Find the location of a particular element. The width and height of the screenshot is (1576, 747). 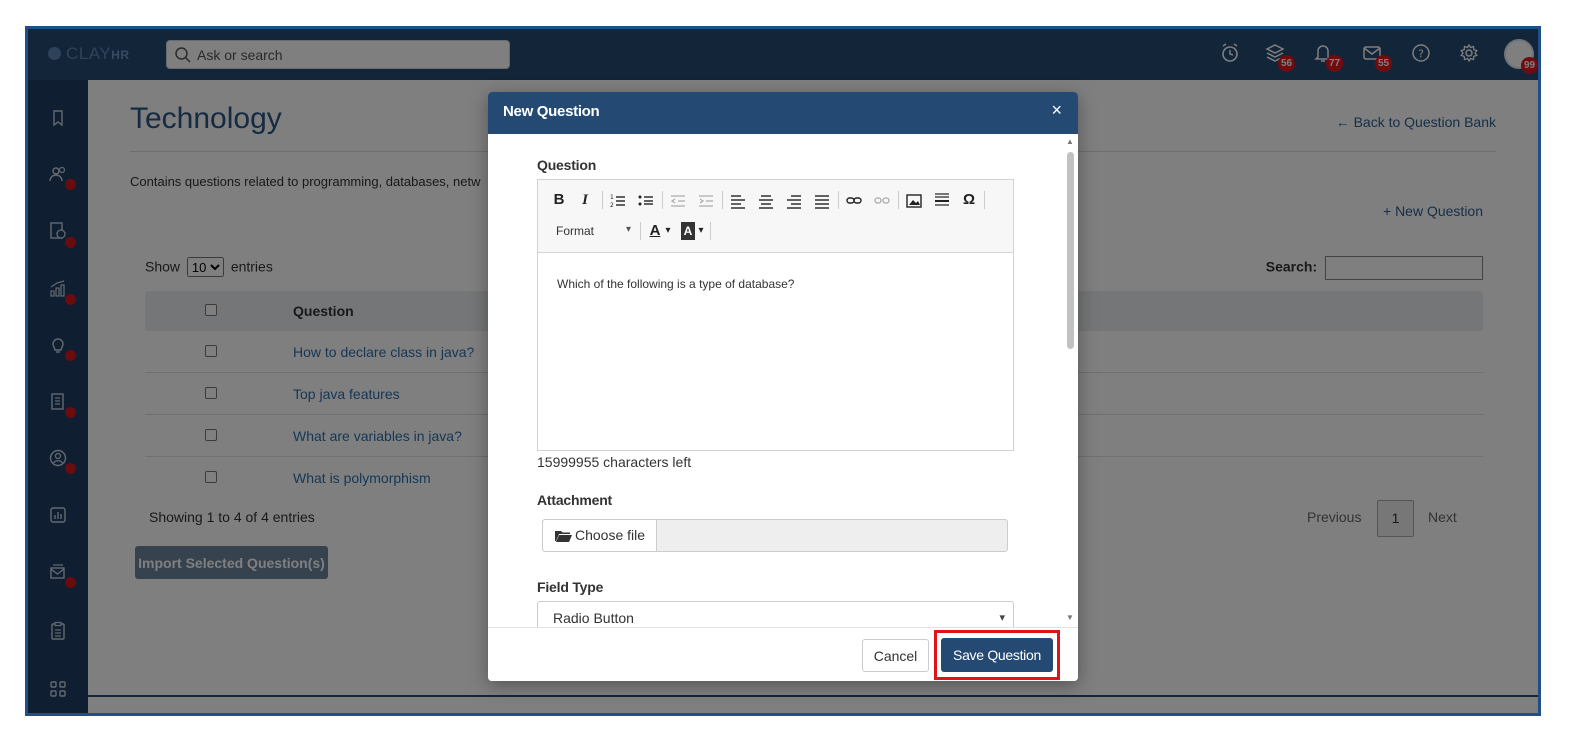

file-input: Choose file is located at coordinates (775, 535).